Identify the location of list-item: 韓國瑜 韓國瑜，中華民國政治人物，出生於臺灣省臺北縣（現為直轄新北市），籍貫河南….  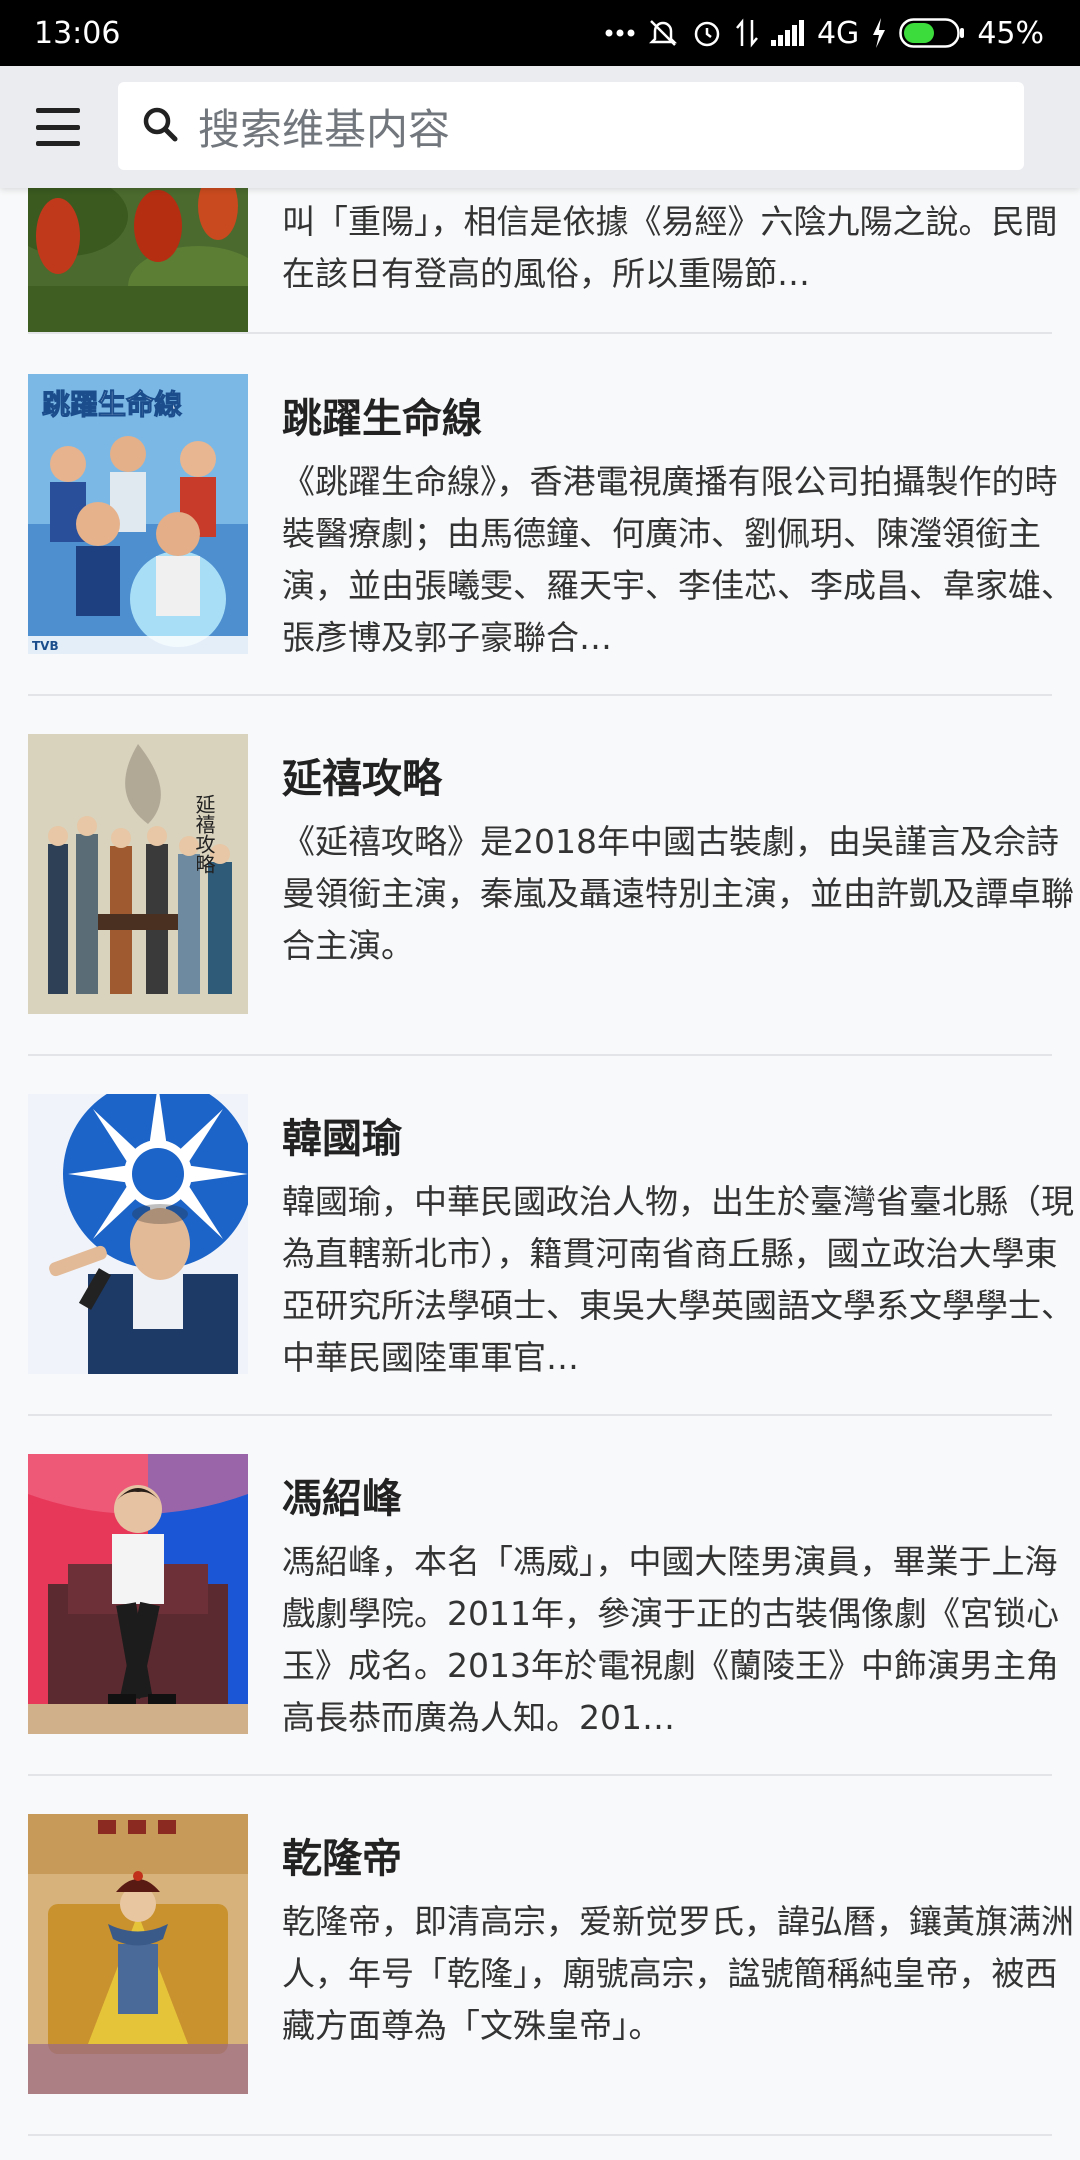
(551, 1255).